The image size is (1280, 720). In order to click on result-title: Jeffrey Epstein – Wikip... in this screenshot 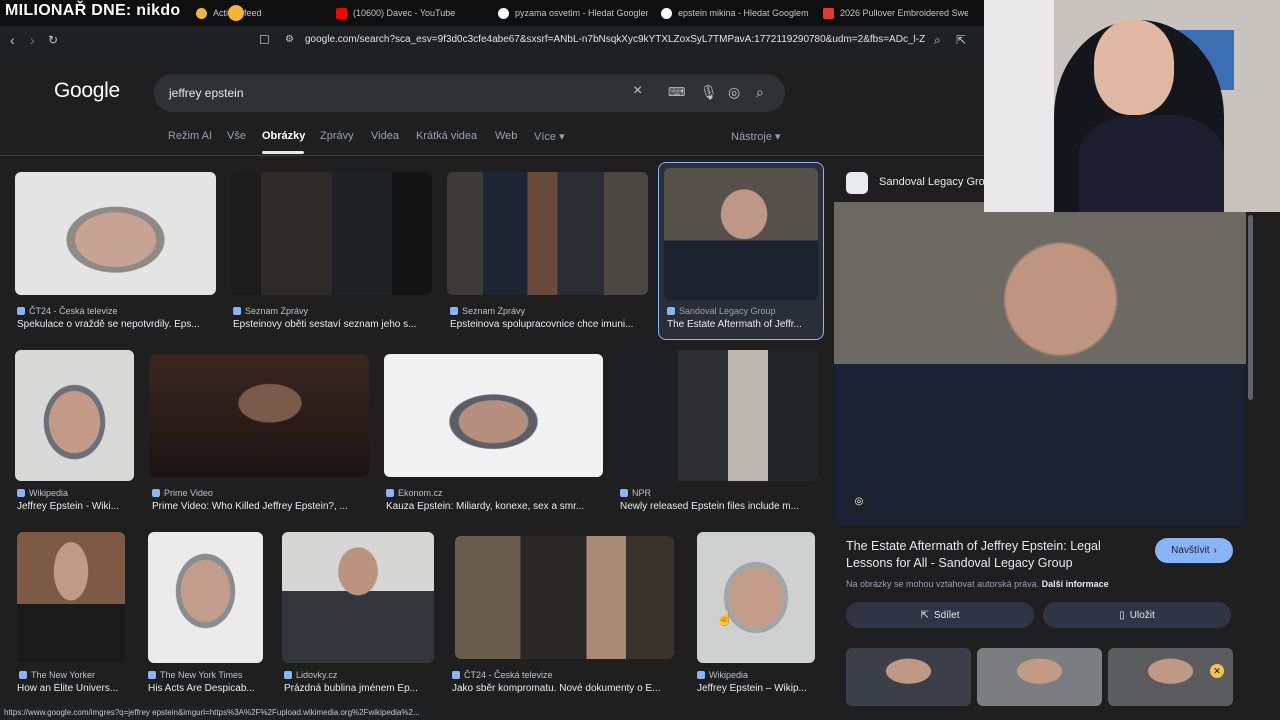, I will do `click(757, 688)`.